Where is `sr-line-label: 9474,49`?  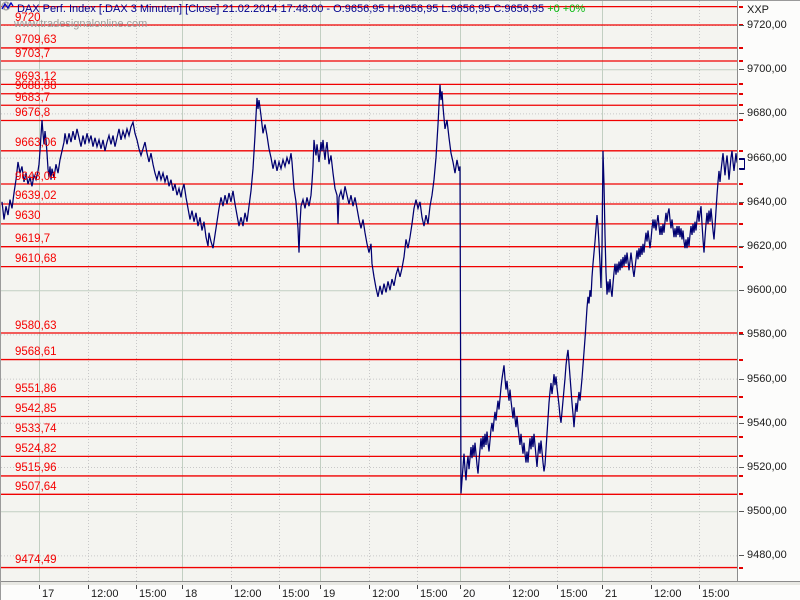 sr-line-label: 9474,49 is located at coordinates (36, 560).